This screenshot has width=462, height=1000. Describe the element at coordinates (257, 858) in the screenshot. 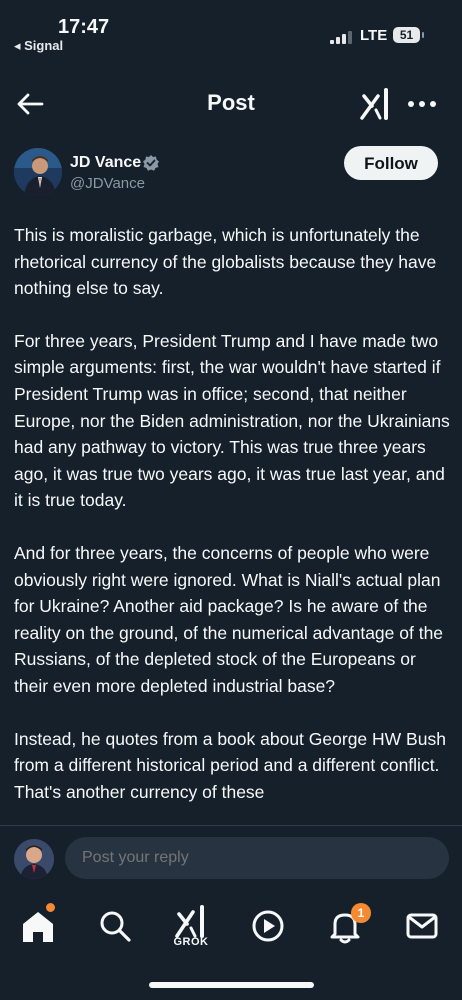

I see `reply-input` at that location.